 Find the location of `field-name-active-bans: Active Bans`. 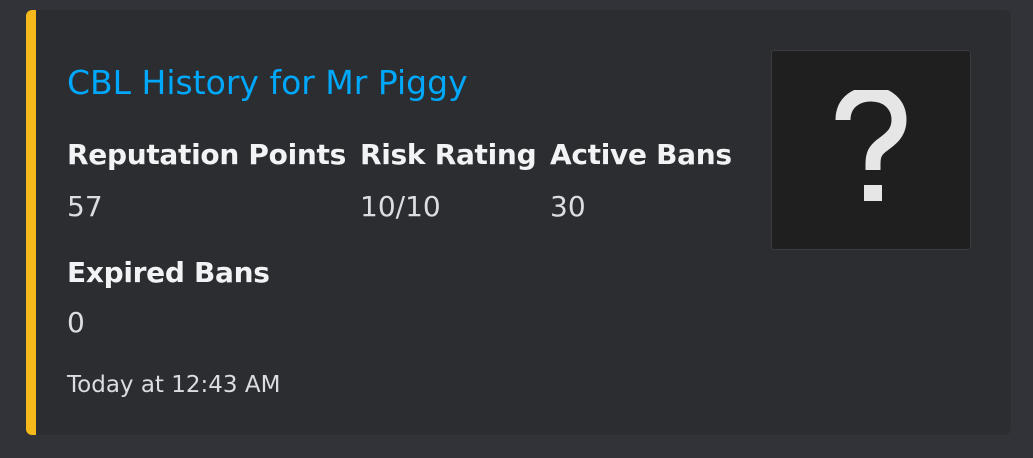

field-name-active-bans: Active Bans is located at coordinates (641, 154).